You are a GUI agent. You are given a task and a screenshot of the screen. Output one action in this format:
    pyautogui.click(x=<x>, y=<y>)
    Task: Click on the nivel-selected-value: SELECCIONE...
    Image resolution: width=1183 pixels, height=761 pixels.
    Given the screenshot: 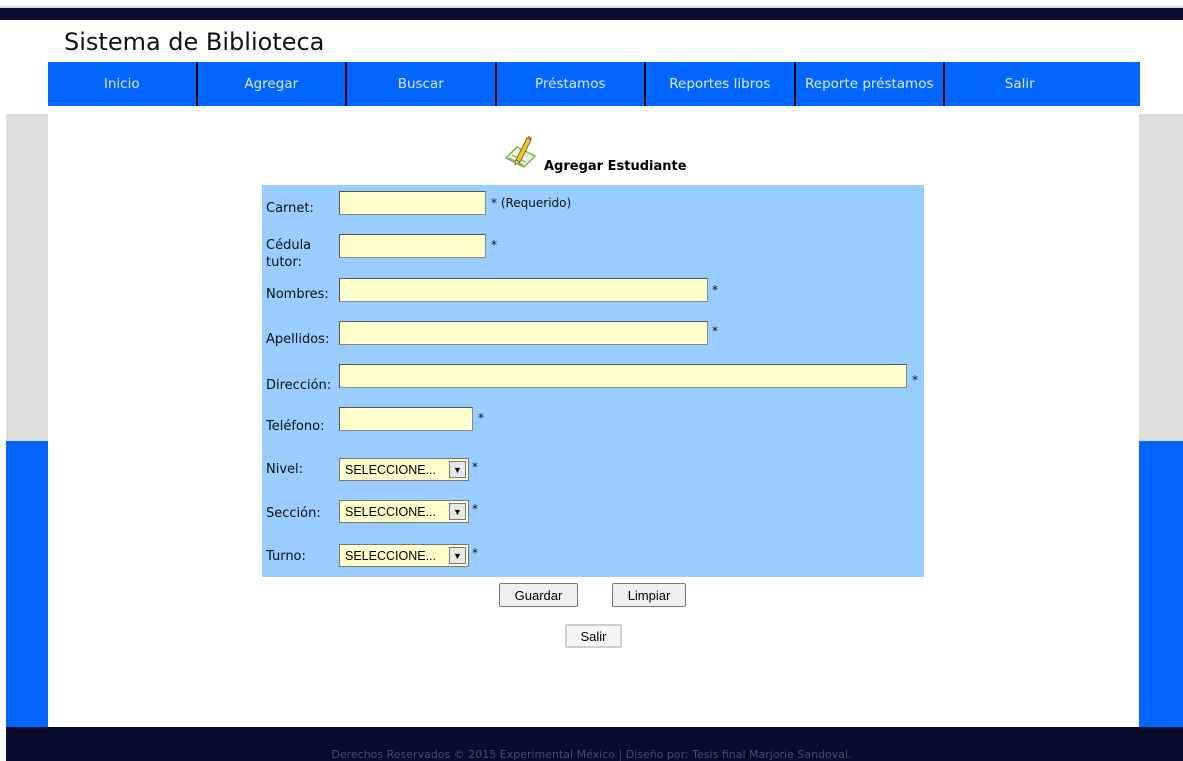 What is the action you would take?
    pyautogui.click(x=390, y=469)
    